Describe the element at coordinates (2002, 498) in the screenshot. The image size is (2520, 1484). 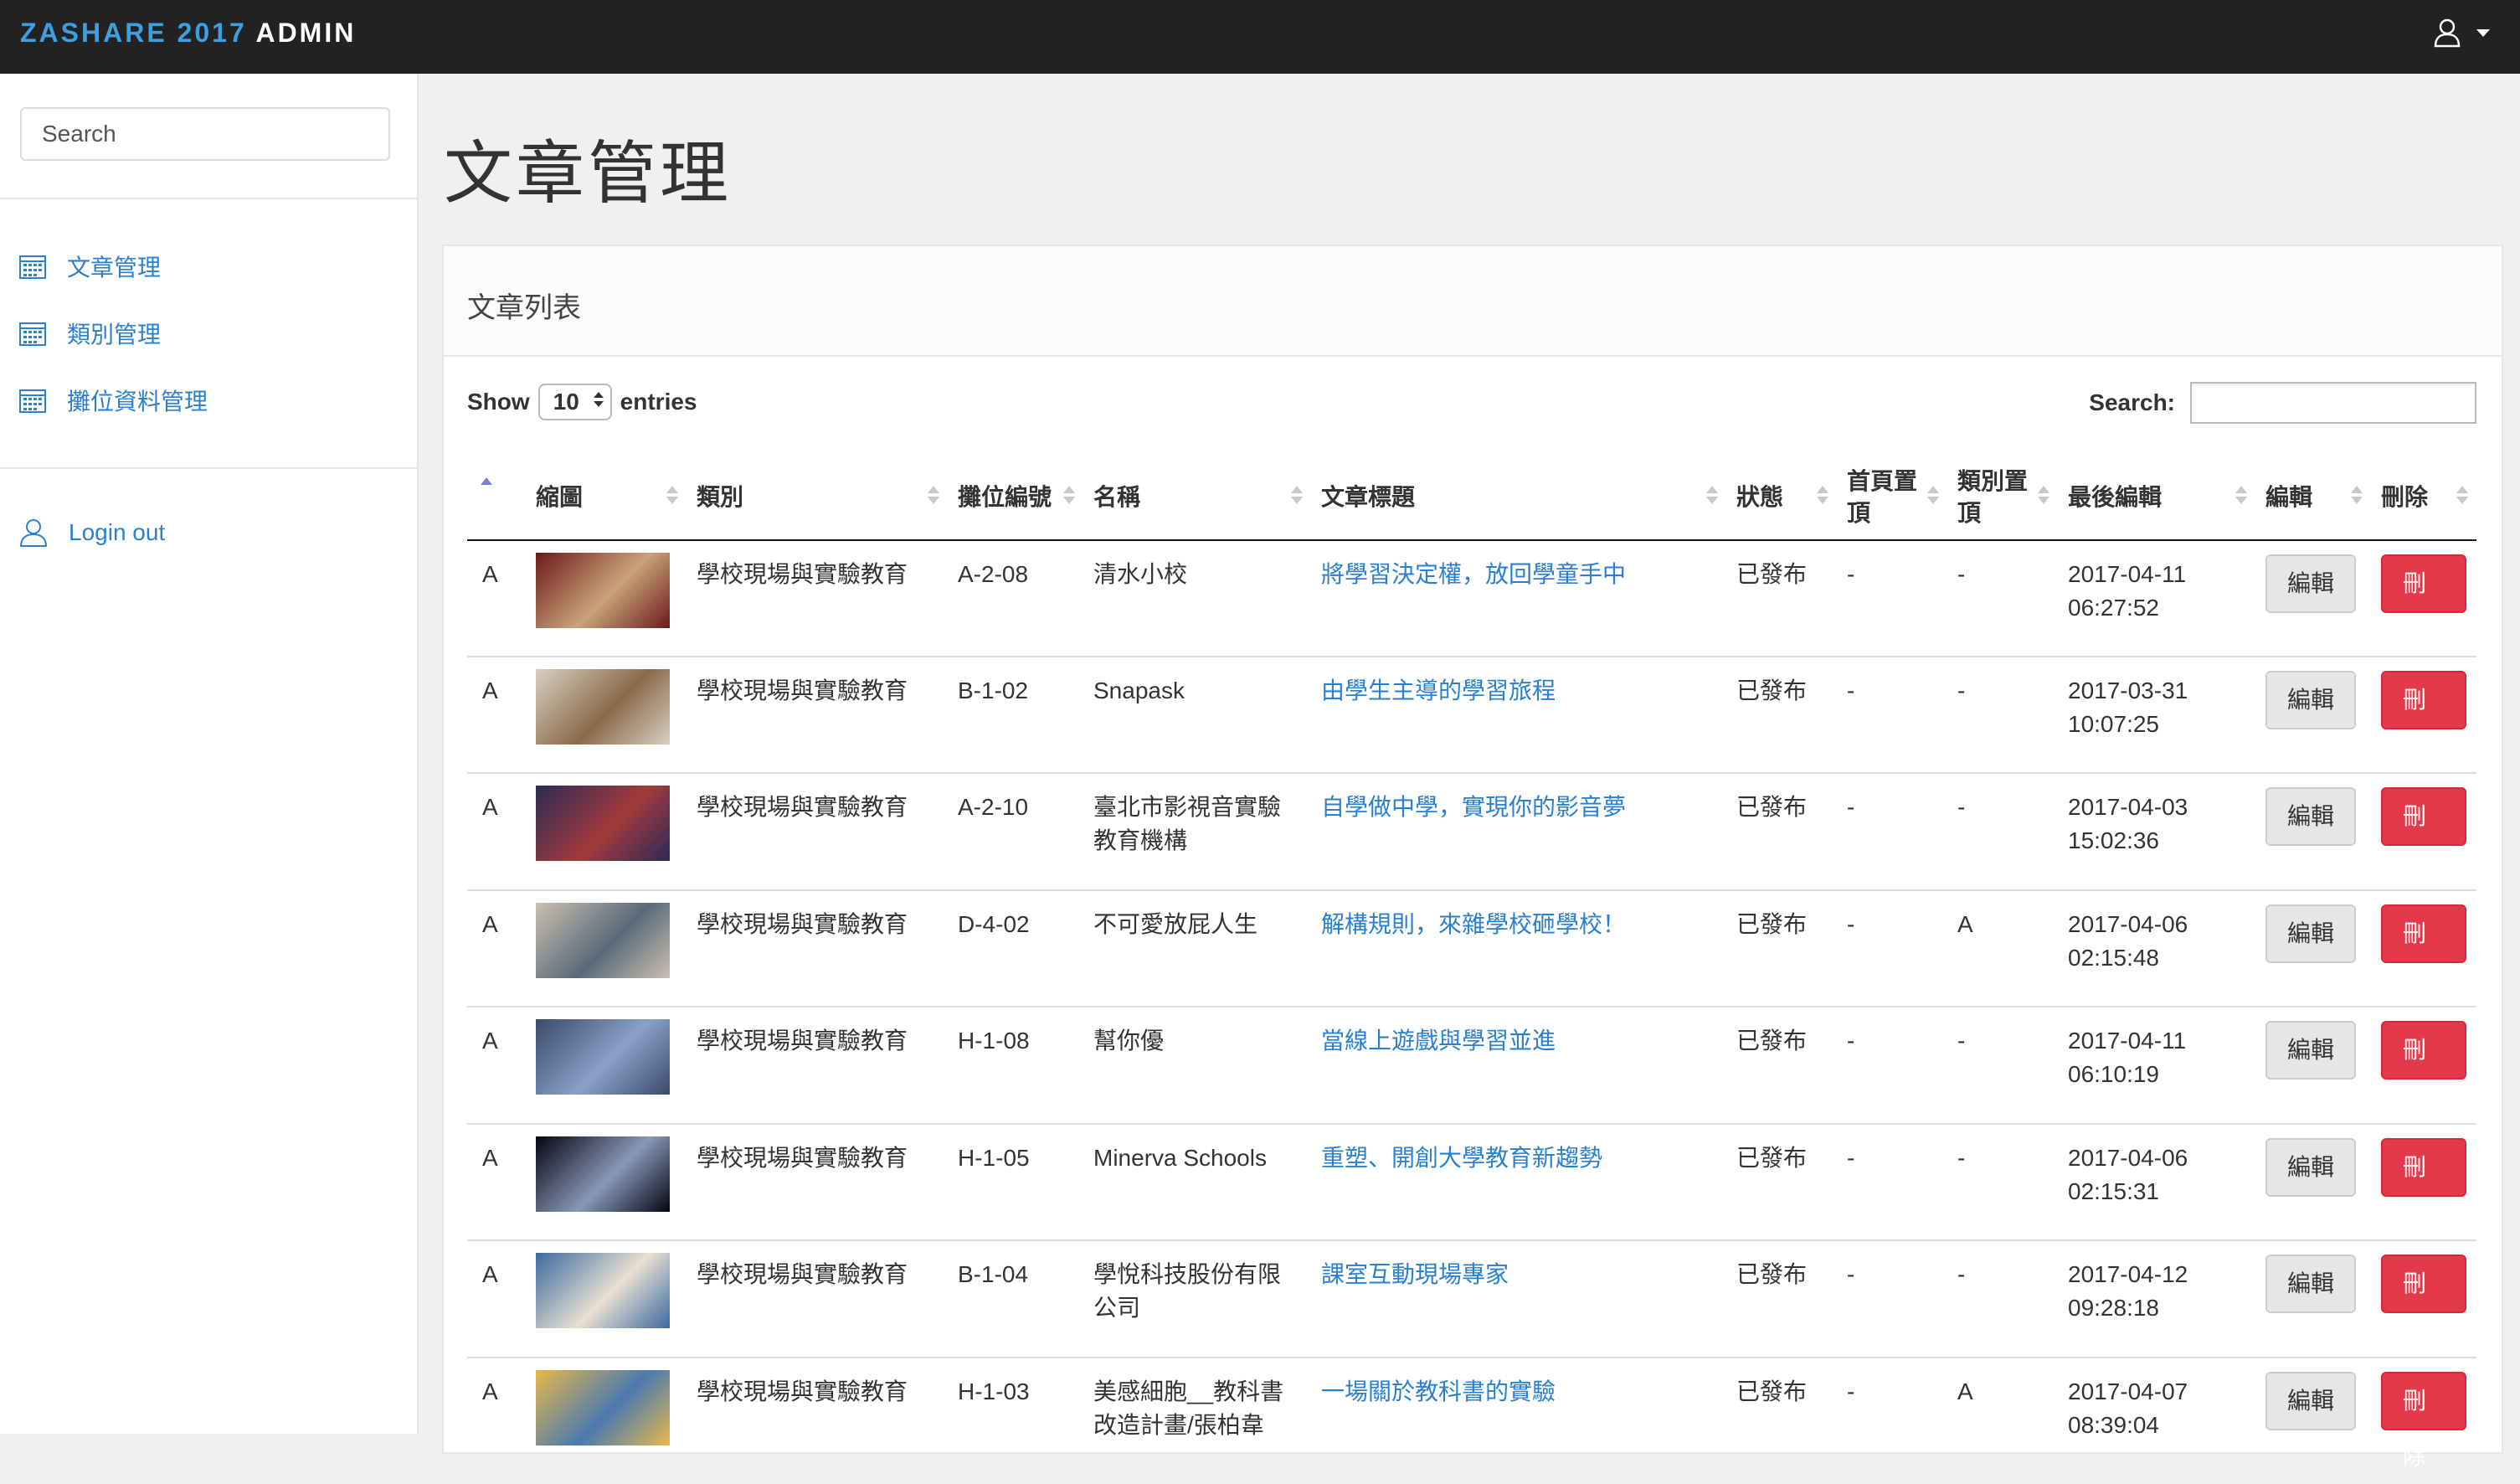
I see `col-header-category-top: 類別置頂` at that location.